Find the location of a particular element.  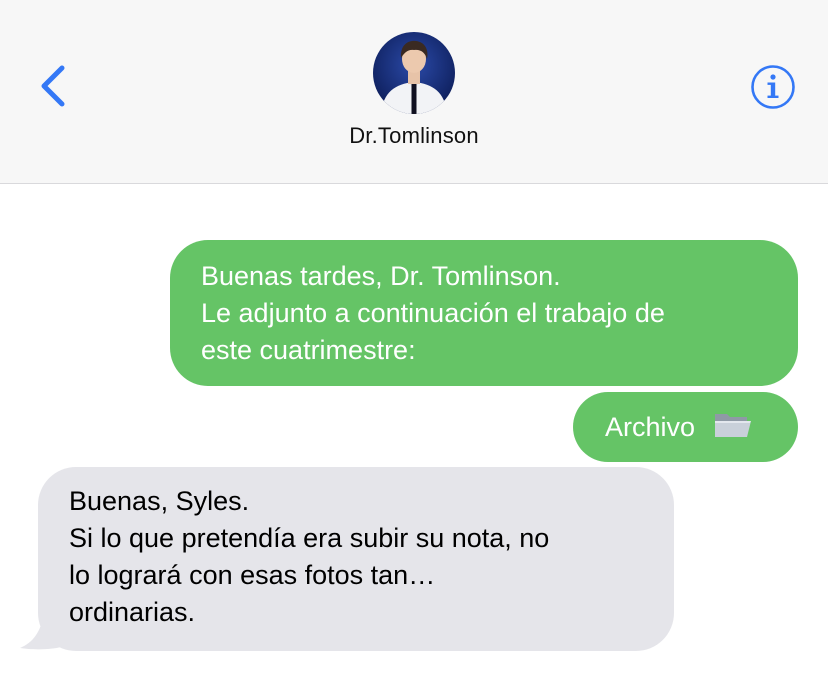

attachment-bubble: Archivo is located at coordinates (685, 427).